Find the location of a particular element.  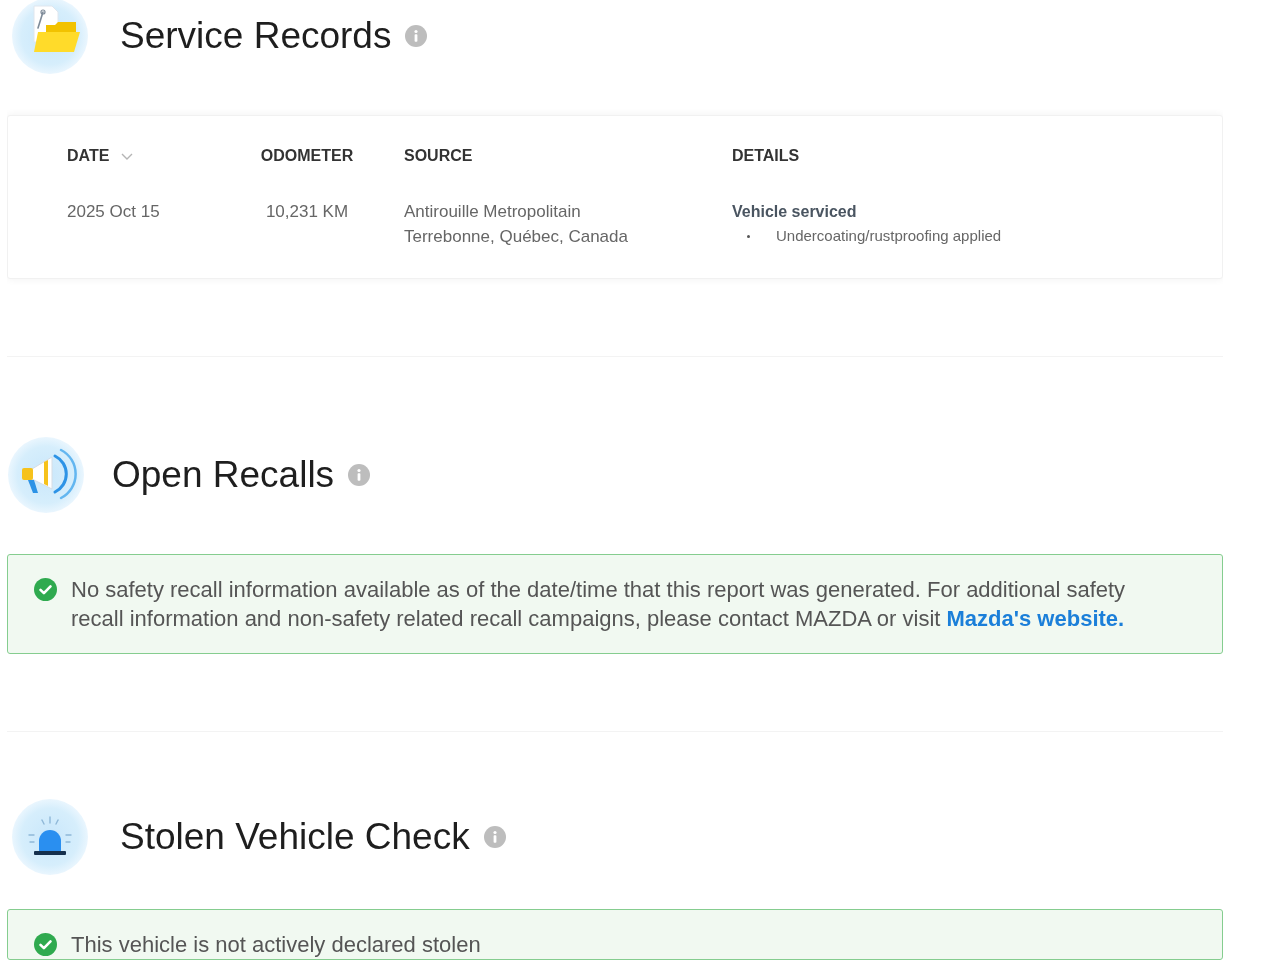

detail-item: Undercoating/rustproofing applied is located at coordinates (889, 236).